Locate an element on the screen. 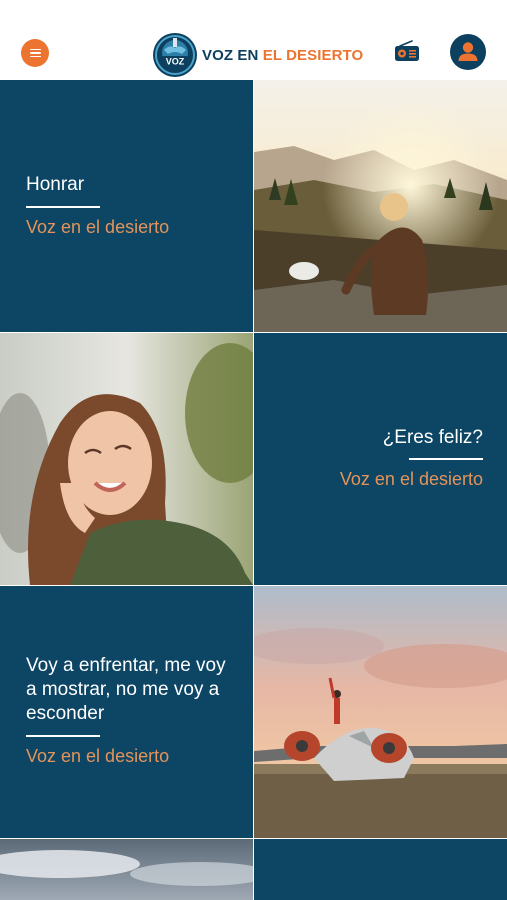 This screenshot has width=507, height=900. logo-badge-text: VOZ is located at coordinates (175, 62).